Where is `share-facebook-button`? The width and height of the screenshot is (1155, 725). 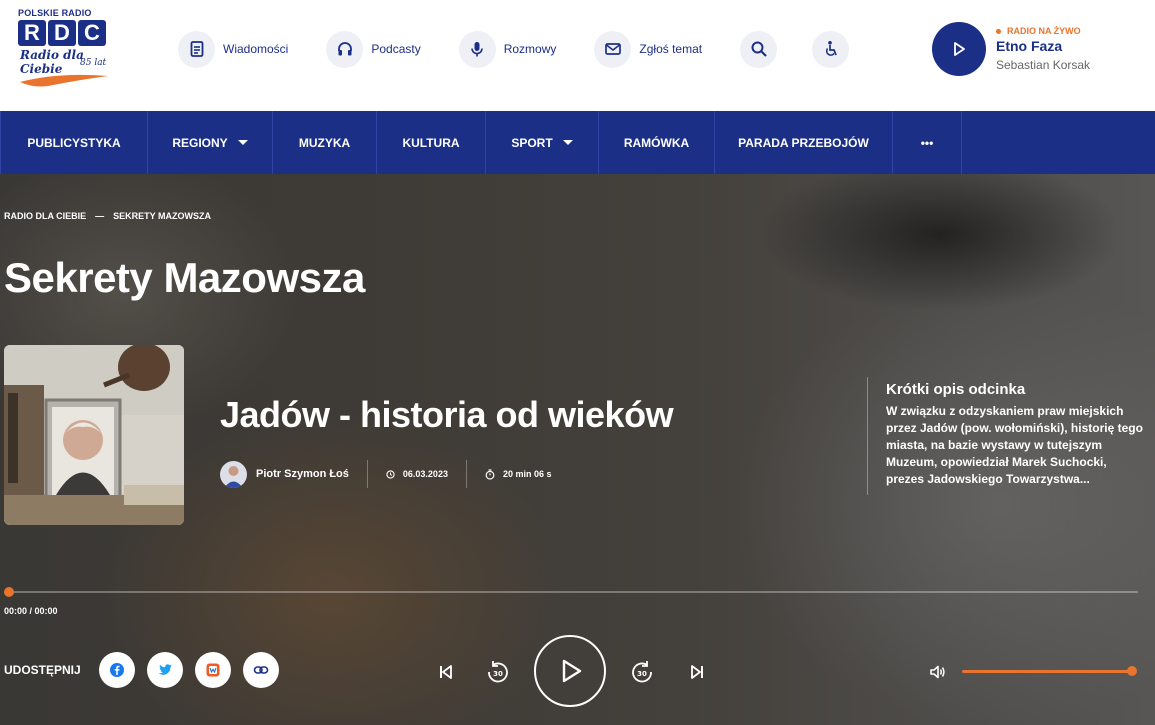 share-facebook-button is located at coordinates (116, 670).